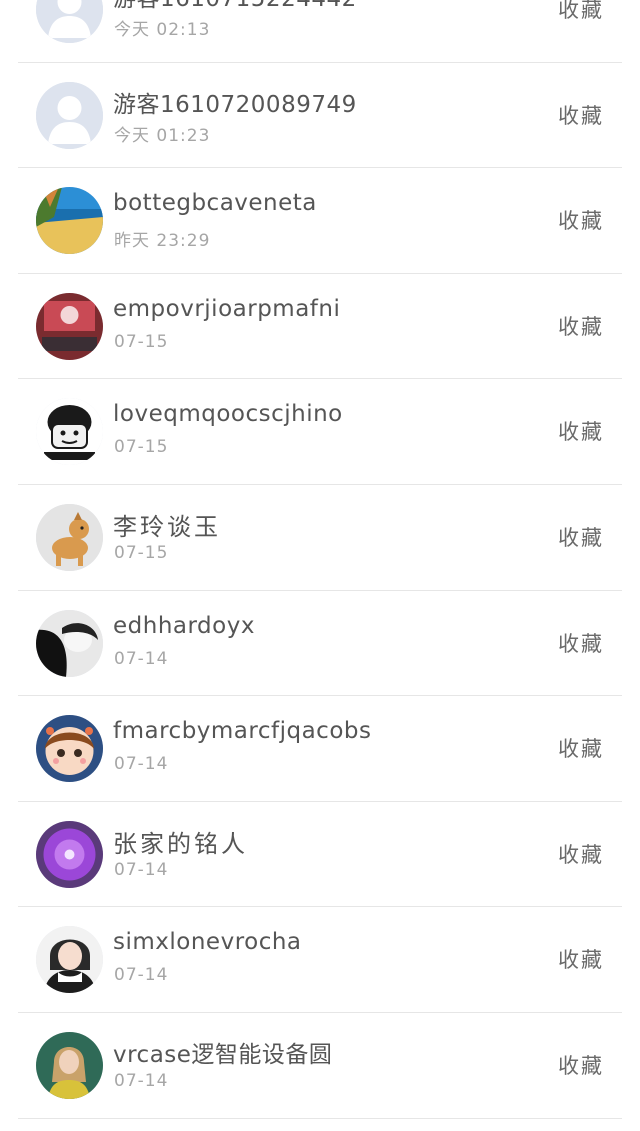 This screenshot has width=640, height=1131. What do you see at coordinates (226, 309) in the screenshot?
I see `visitor-name: empovrjioarpmafni` at bounding box center [226, 309].